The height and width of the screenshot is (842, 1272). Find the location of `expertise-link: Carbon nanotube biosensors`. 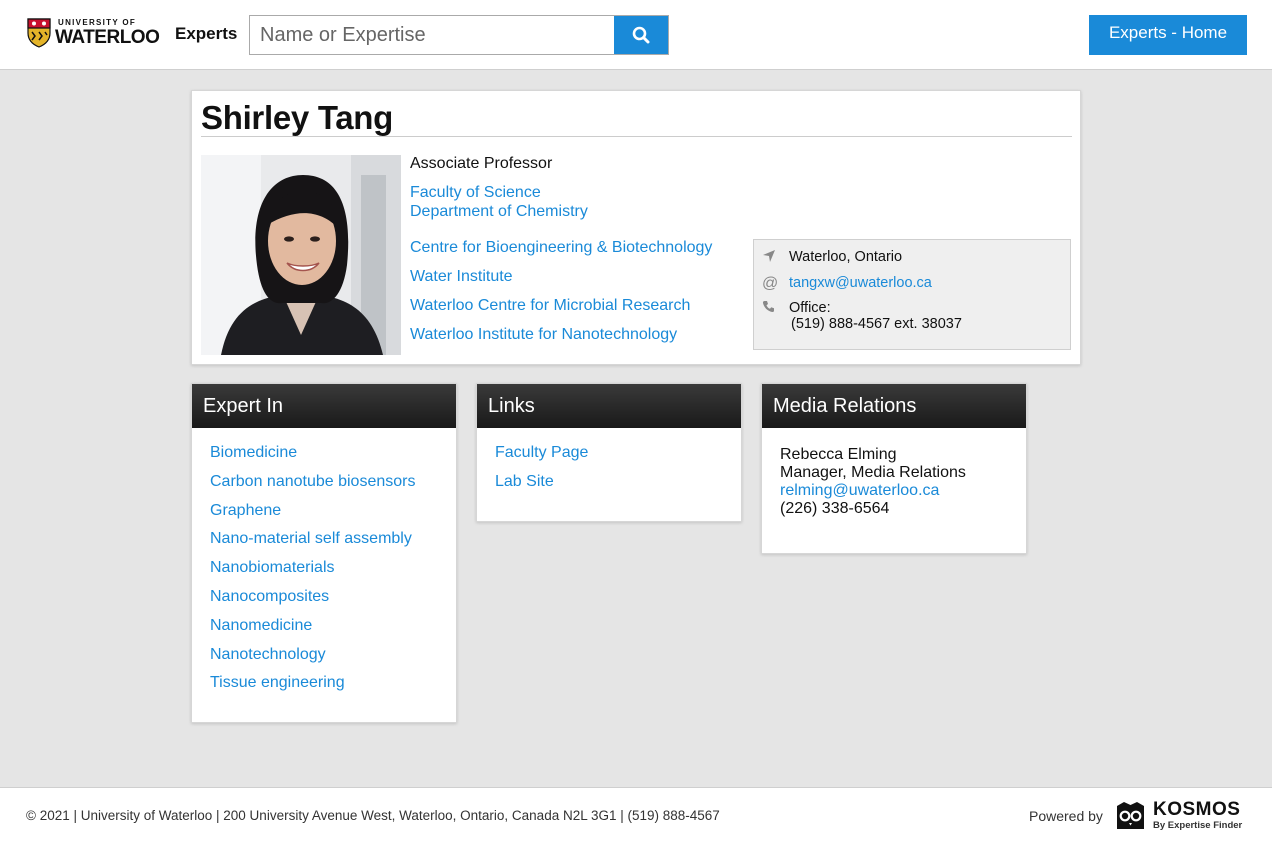

expertise-link: Carbon nanotube biosensors is located at coordinates (333, 487).